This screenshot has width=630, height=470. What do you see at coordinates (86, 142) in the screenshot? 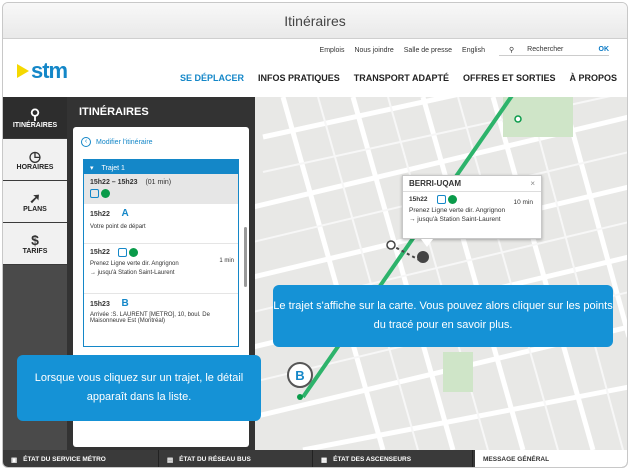
I see `back-arrow-icon: ‹` at bounding box center [86, 142].